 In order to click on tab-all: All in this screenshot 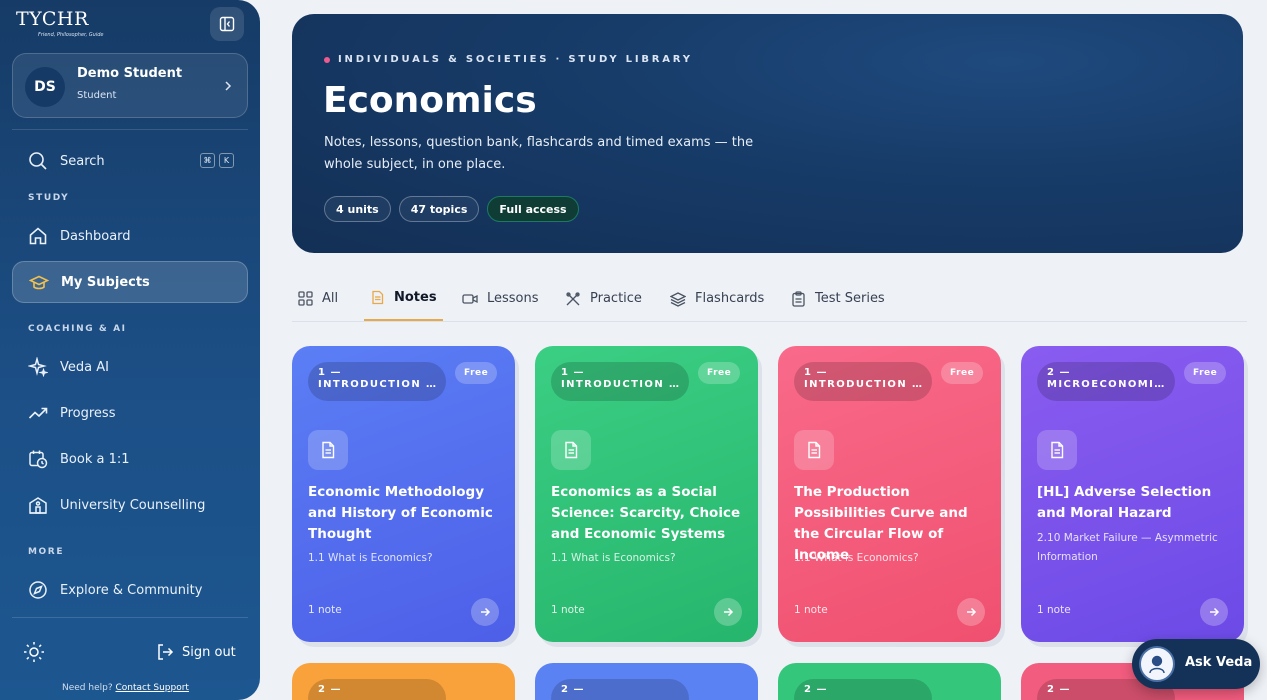, I will do `click(318, 298)`.